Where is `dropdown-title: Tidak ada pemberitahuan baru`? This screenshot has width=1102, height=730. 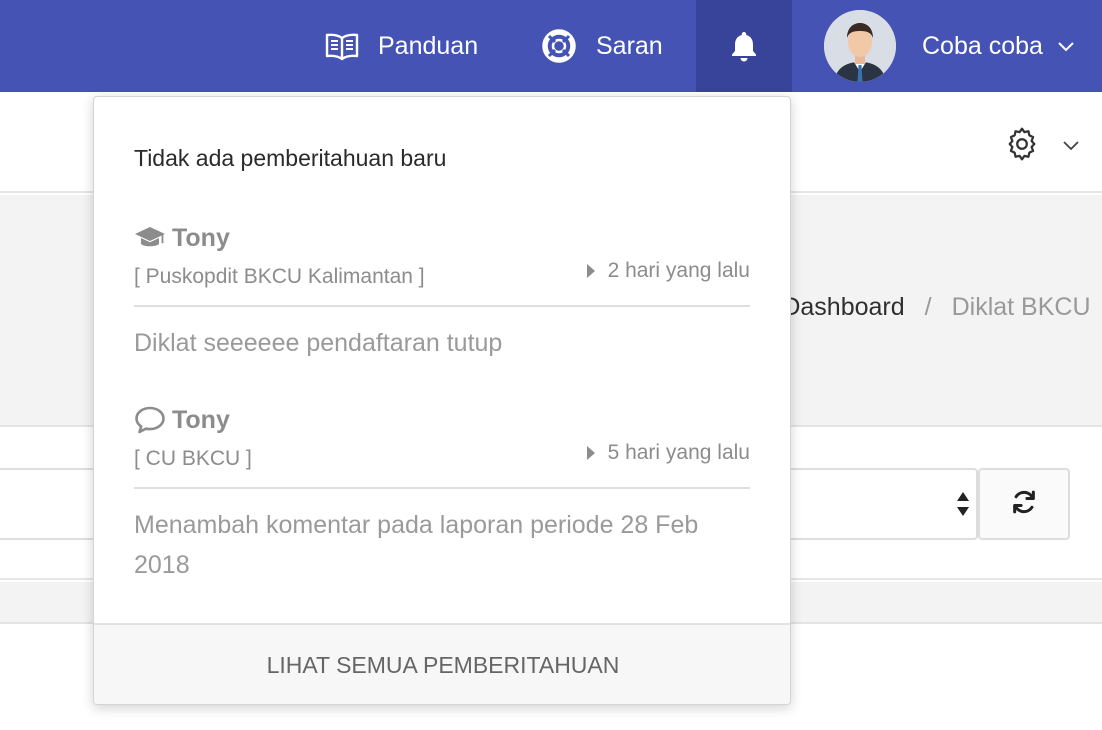
dropdown-title: Tidak ada pemberitahuan baru is located at coordinates (290, 158).